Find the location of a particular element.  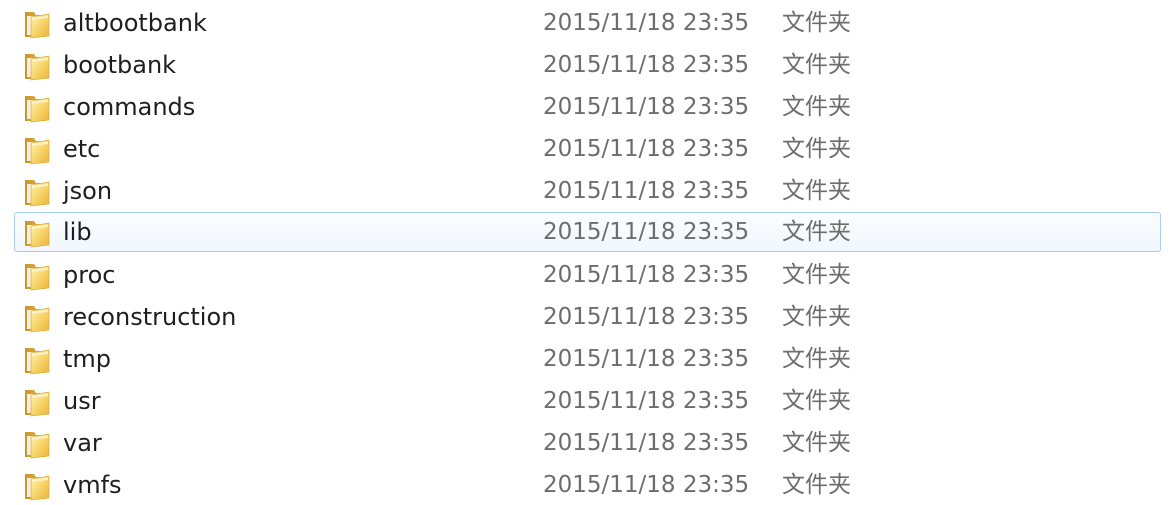

file-row: bootbank 2015/11/18 23:35 文件夹 is located at coordinates (587, 65).